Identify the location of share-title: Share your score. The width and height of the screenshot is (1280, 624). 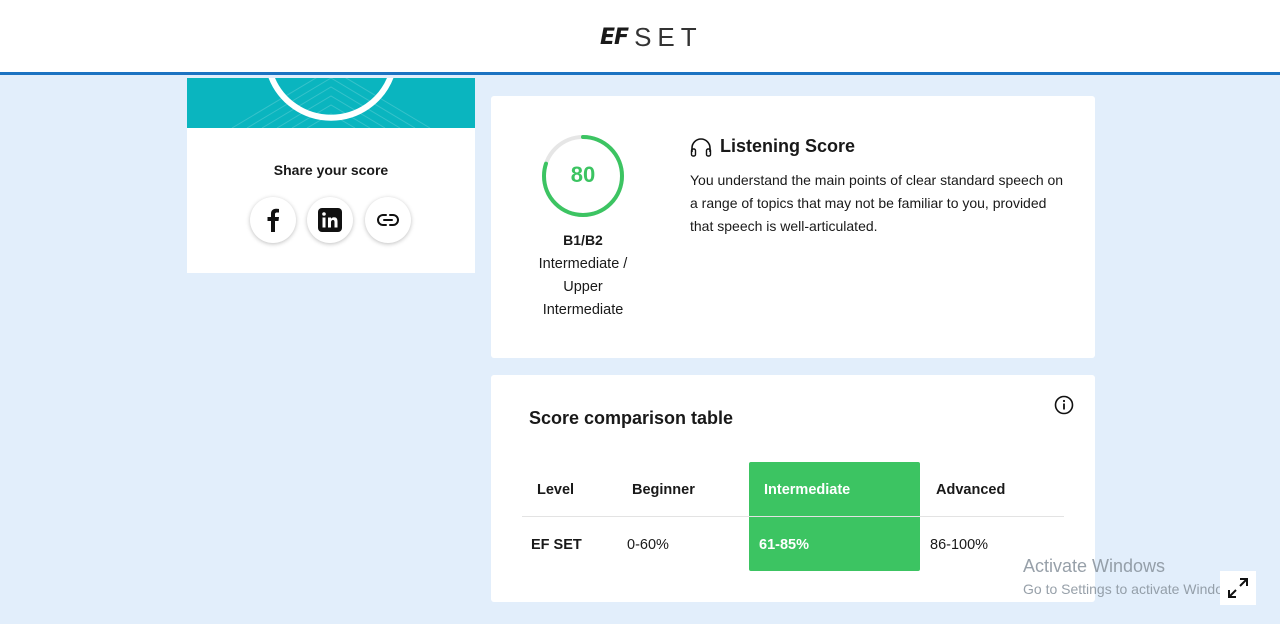
(331, 170).